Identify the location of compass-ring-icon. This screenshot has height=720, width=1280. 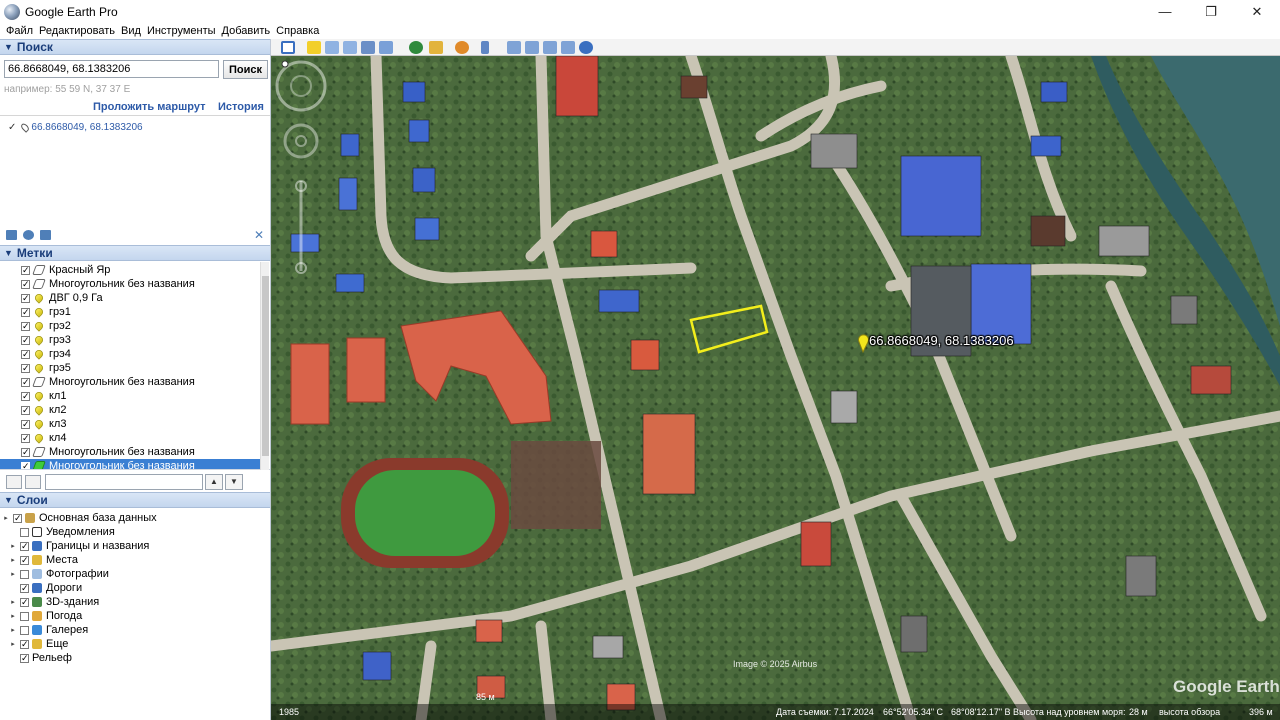
(301, 86).